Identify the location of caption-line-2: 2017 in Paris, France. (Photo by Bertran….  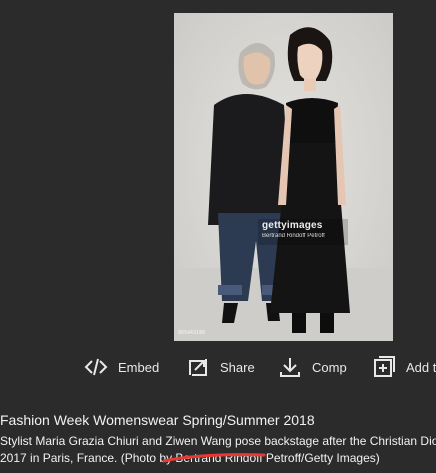
(190, 458).